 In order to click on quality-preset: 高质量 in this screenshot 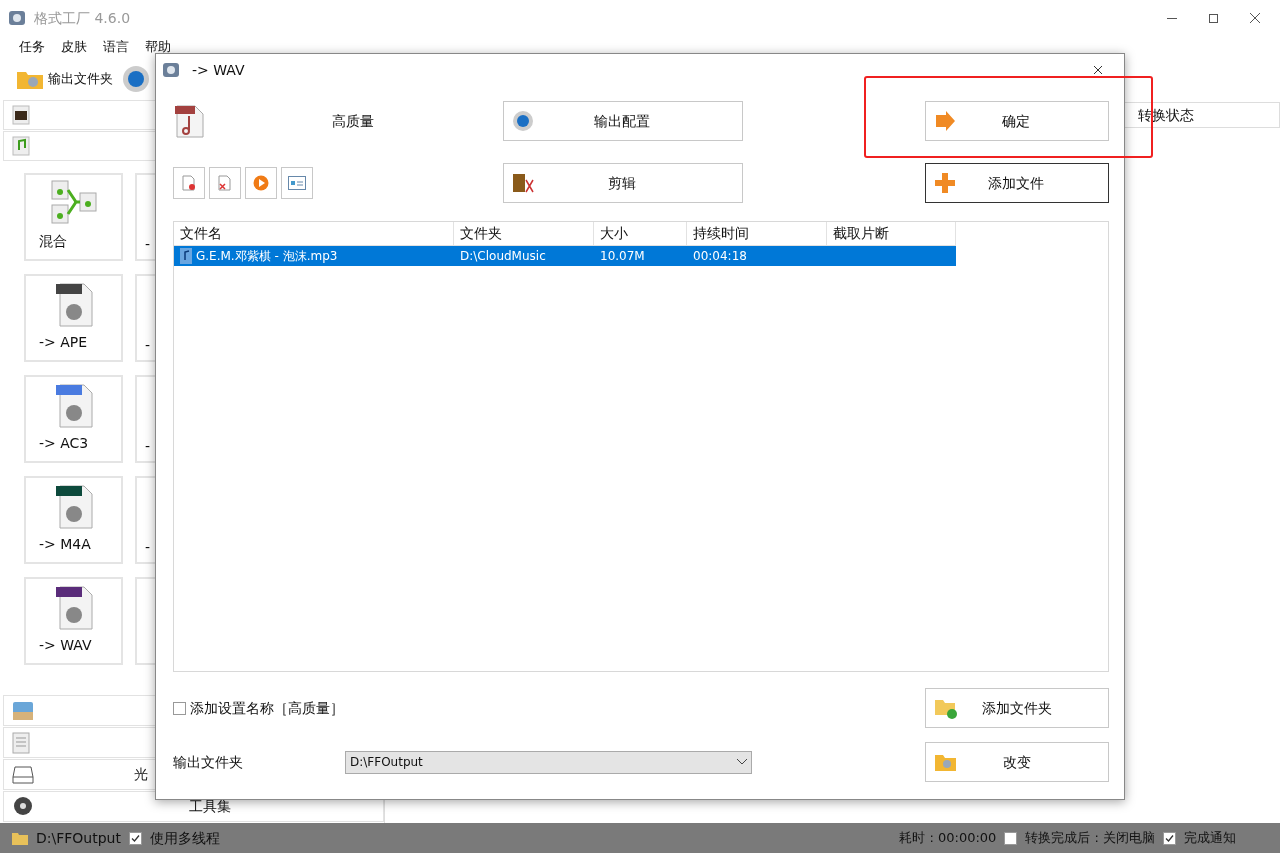, I will do `click(353, 121)`.